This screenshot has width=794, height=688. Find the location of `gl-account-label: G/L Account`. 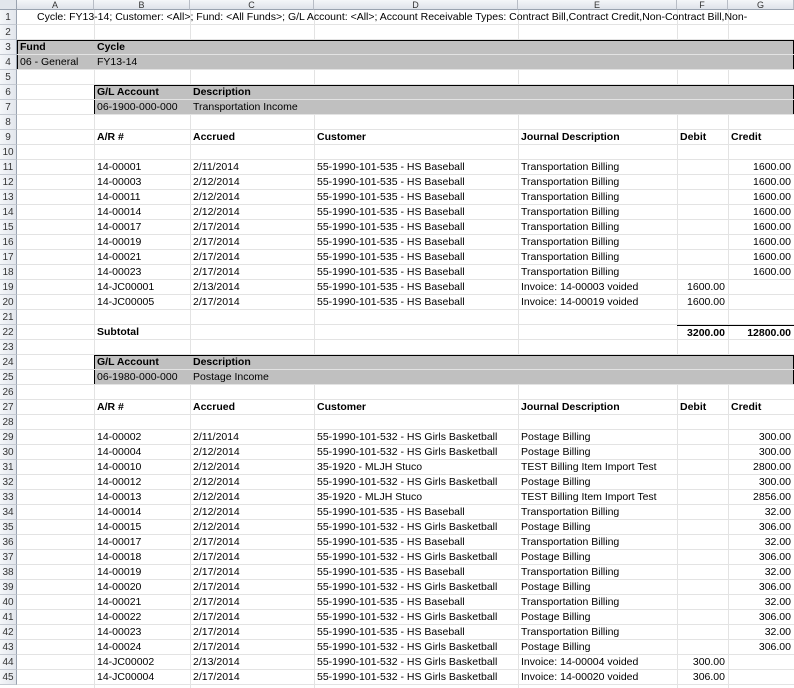

gl-account-label: G/L Account is located at coordinates (142, 92).